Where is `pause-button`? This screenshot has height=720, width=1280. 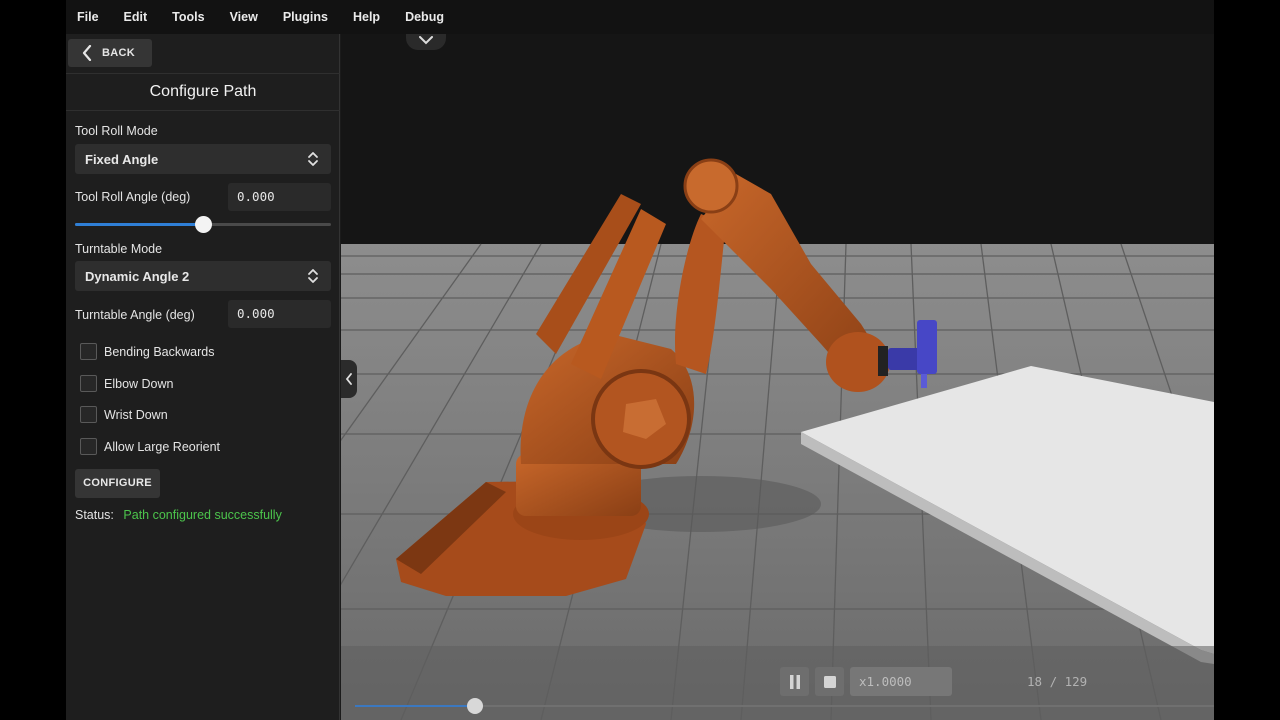
pause-button is located at coordinates (794, 681).